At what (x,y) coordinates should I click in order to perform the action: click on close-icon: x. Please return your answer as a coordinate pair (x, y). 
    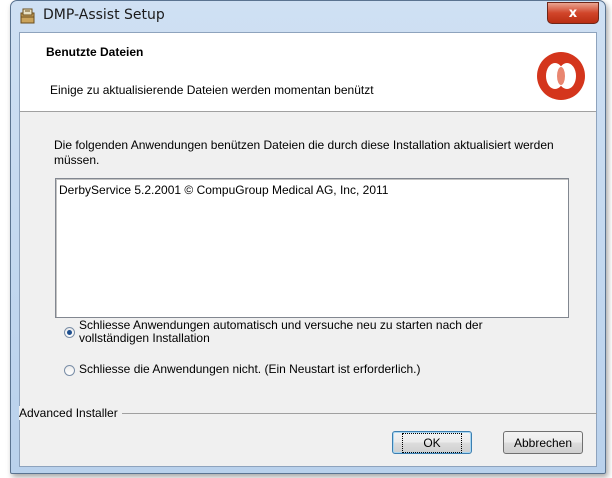
    Looking at the image, I should click on (573, 13).